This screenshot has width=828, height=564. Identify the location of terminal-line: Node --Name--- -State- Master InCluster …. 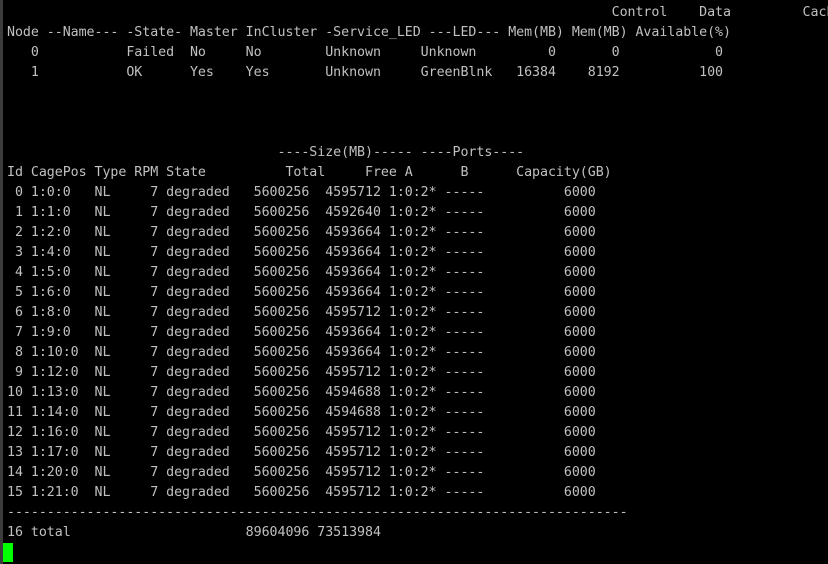
(369, 32).